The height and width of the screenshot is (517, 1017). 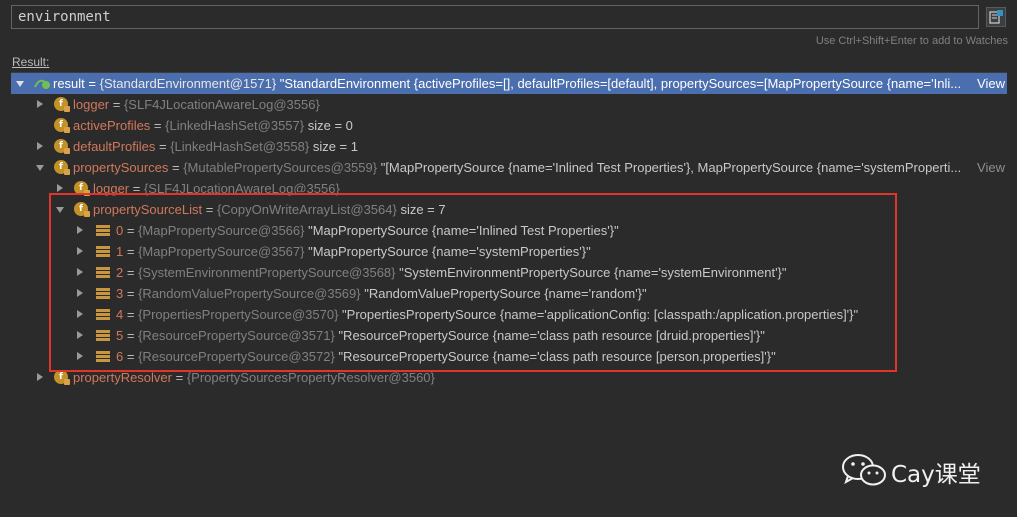 What do you see at coordinates (864, 470) in the screenshot?
I see `wechat-icon` at bounding box center [864, 470].